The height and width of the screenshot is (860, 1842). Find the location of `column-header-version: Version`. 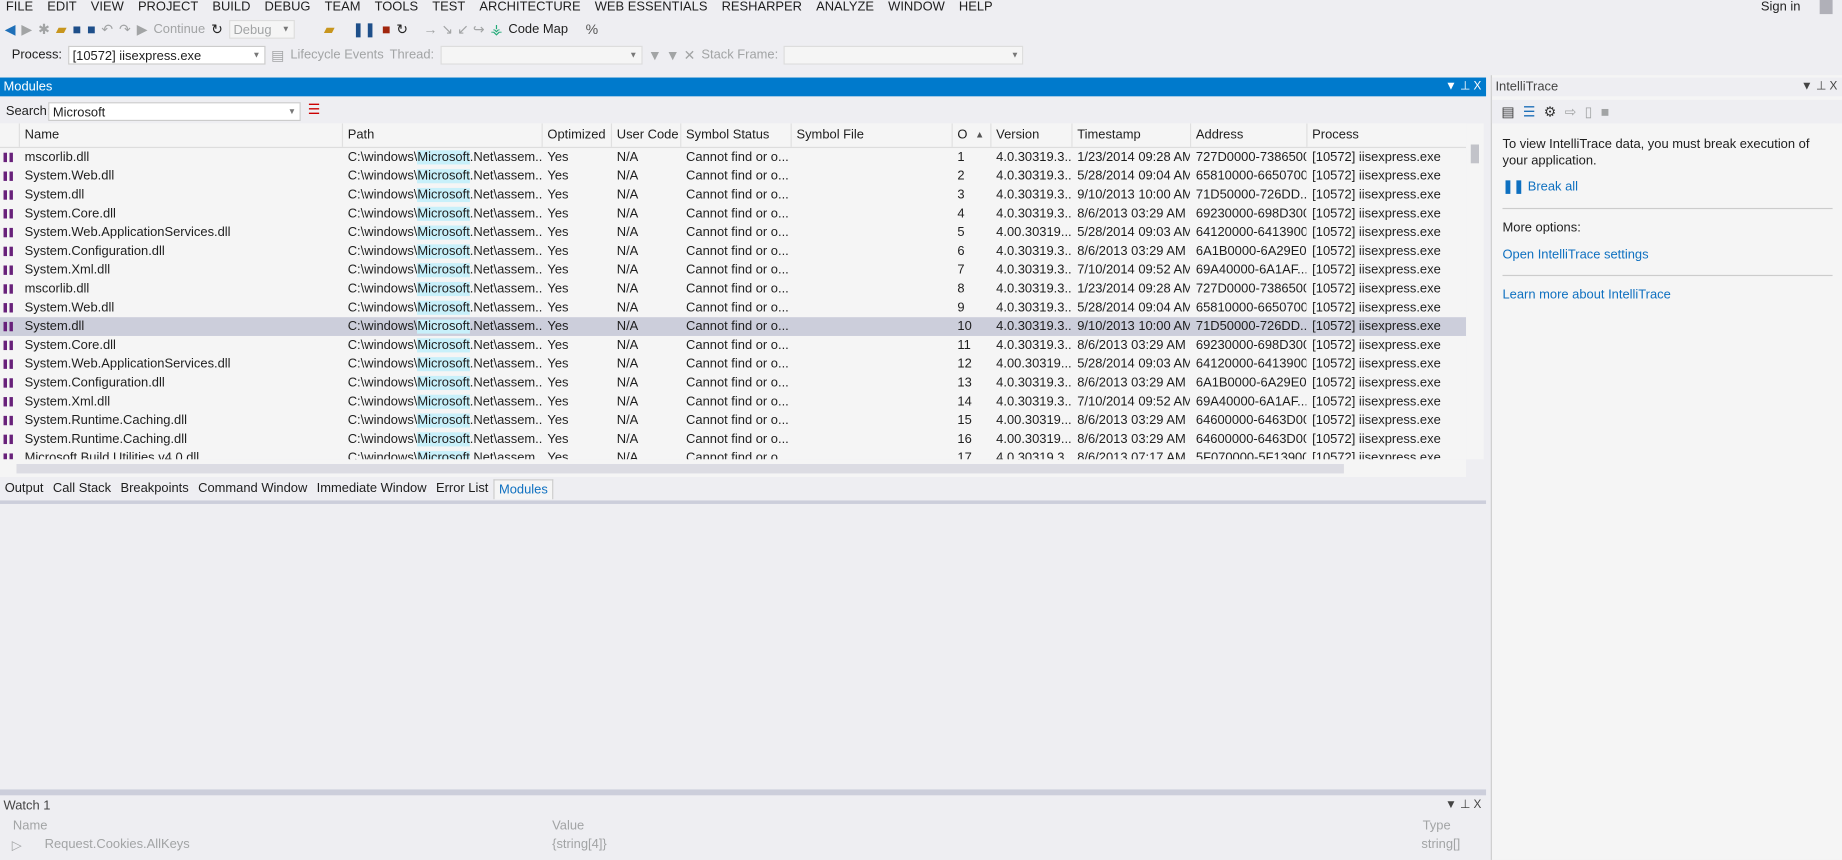

column-header-version: Version is located at coordinates (1030, 135).